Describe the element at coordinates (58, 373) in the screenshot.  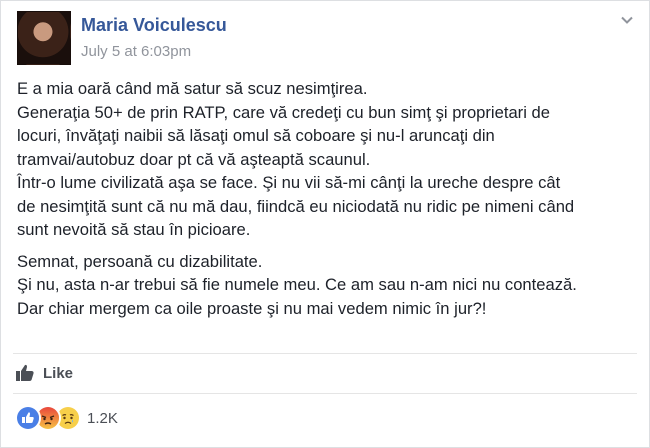
I see `like-label: Like` at that location.